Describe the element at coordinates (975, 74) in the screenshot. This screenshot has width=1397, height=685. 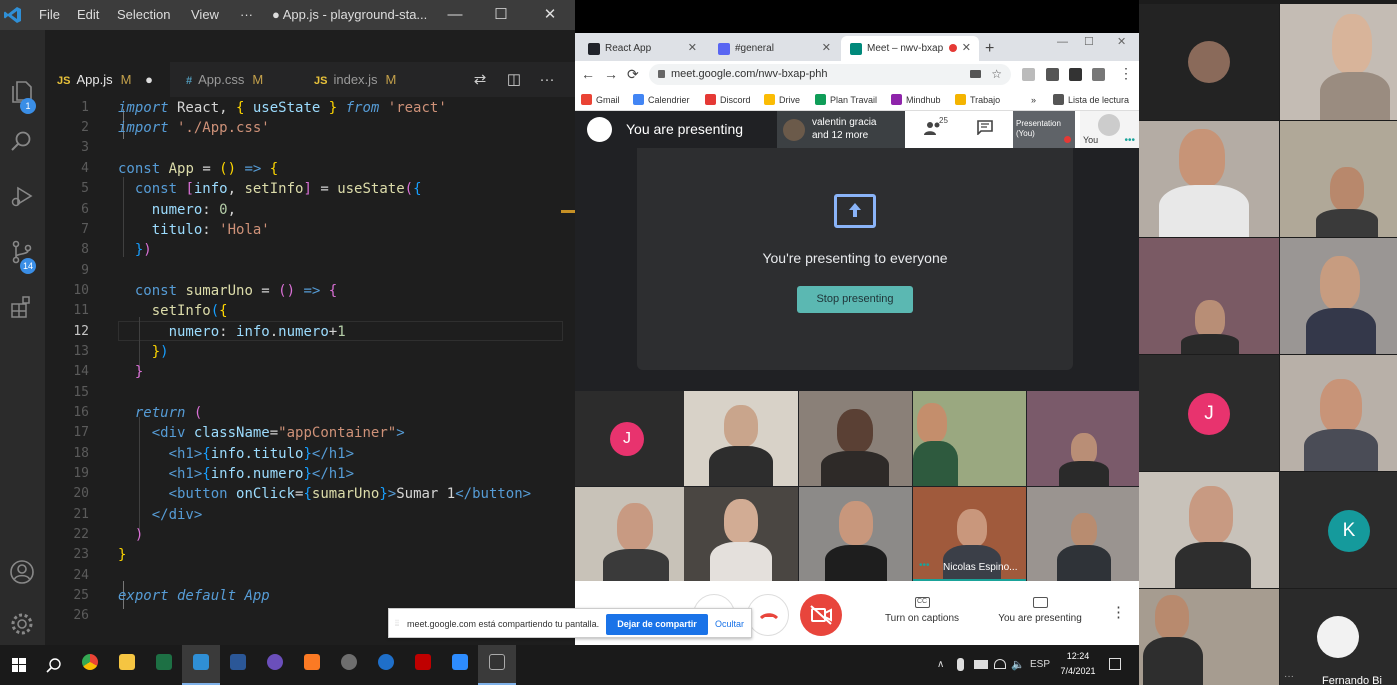
I see `camera-icon` at that location.